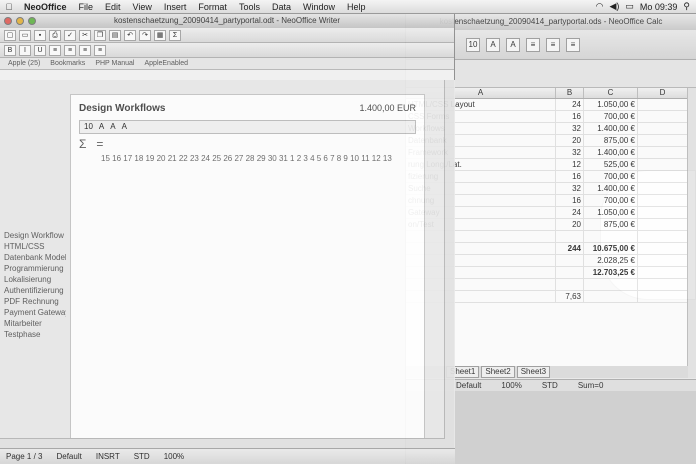 The width and height of the screenshot is (696, 464). What do you see at coordinates (85, 35) in the screenshot?
I see `cut-icon: ✂` at bounding box center [85, 35].